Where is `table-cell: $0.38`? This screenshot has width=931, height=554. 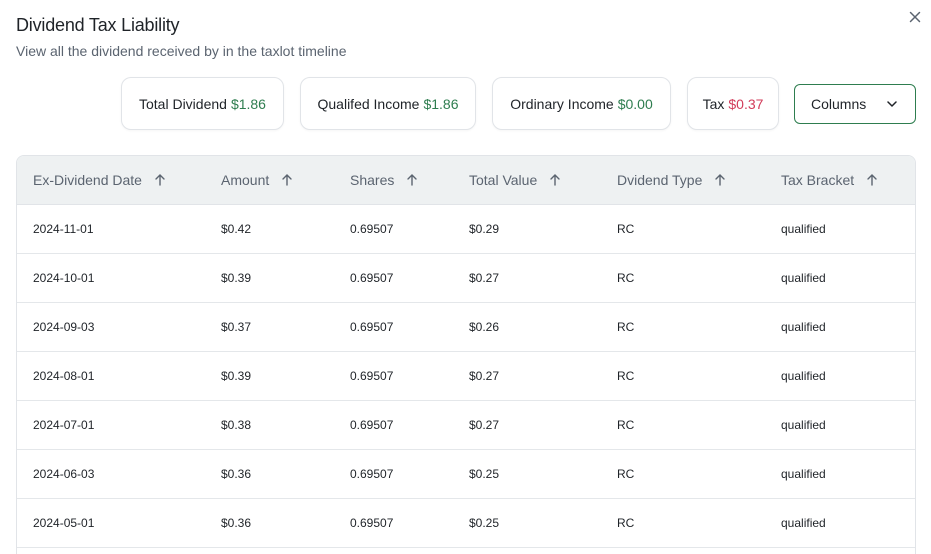 table-cell: $0.38 is located at coordinates (236, 425).